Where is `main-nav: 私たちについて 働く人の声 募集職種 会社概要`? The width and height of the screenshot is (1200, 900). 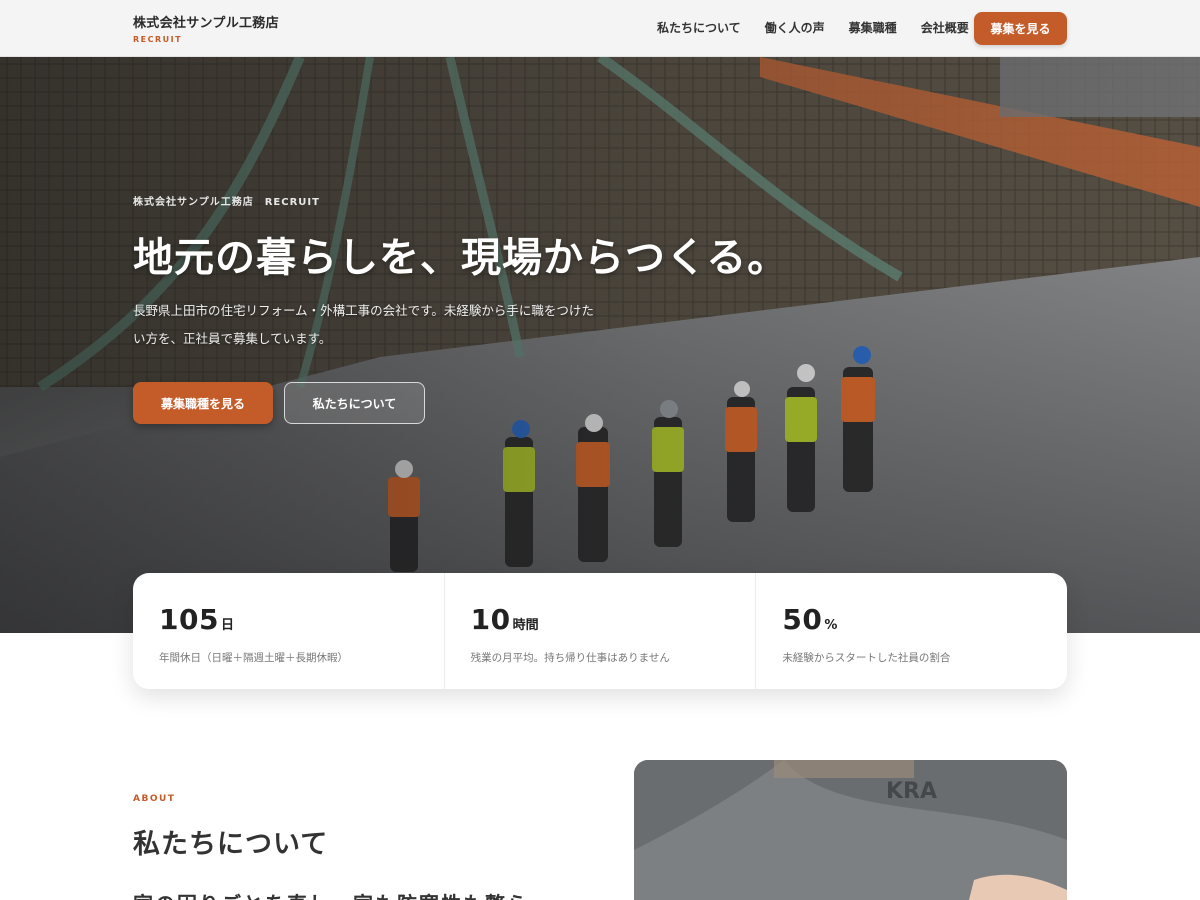
main-nav: 私たちについて 働く人の声 募集職種 会社概要 is located at coordinates (825, 27).